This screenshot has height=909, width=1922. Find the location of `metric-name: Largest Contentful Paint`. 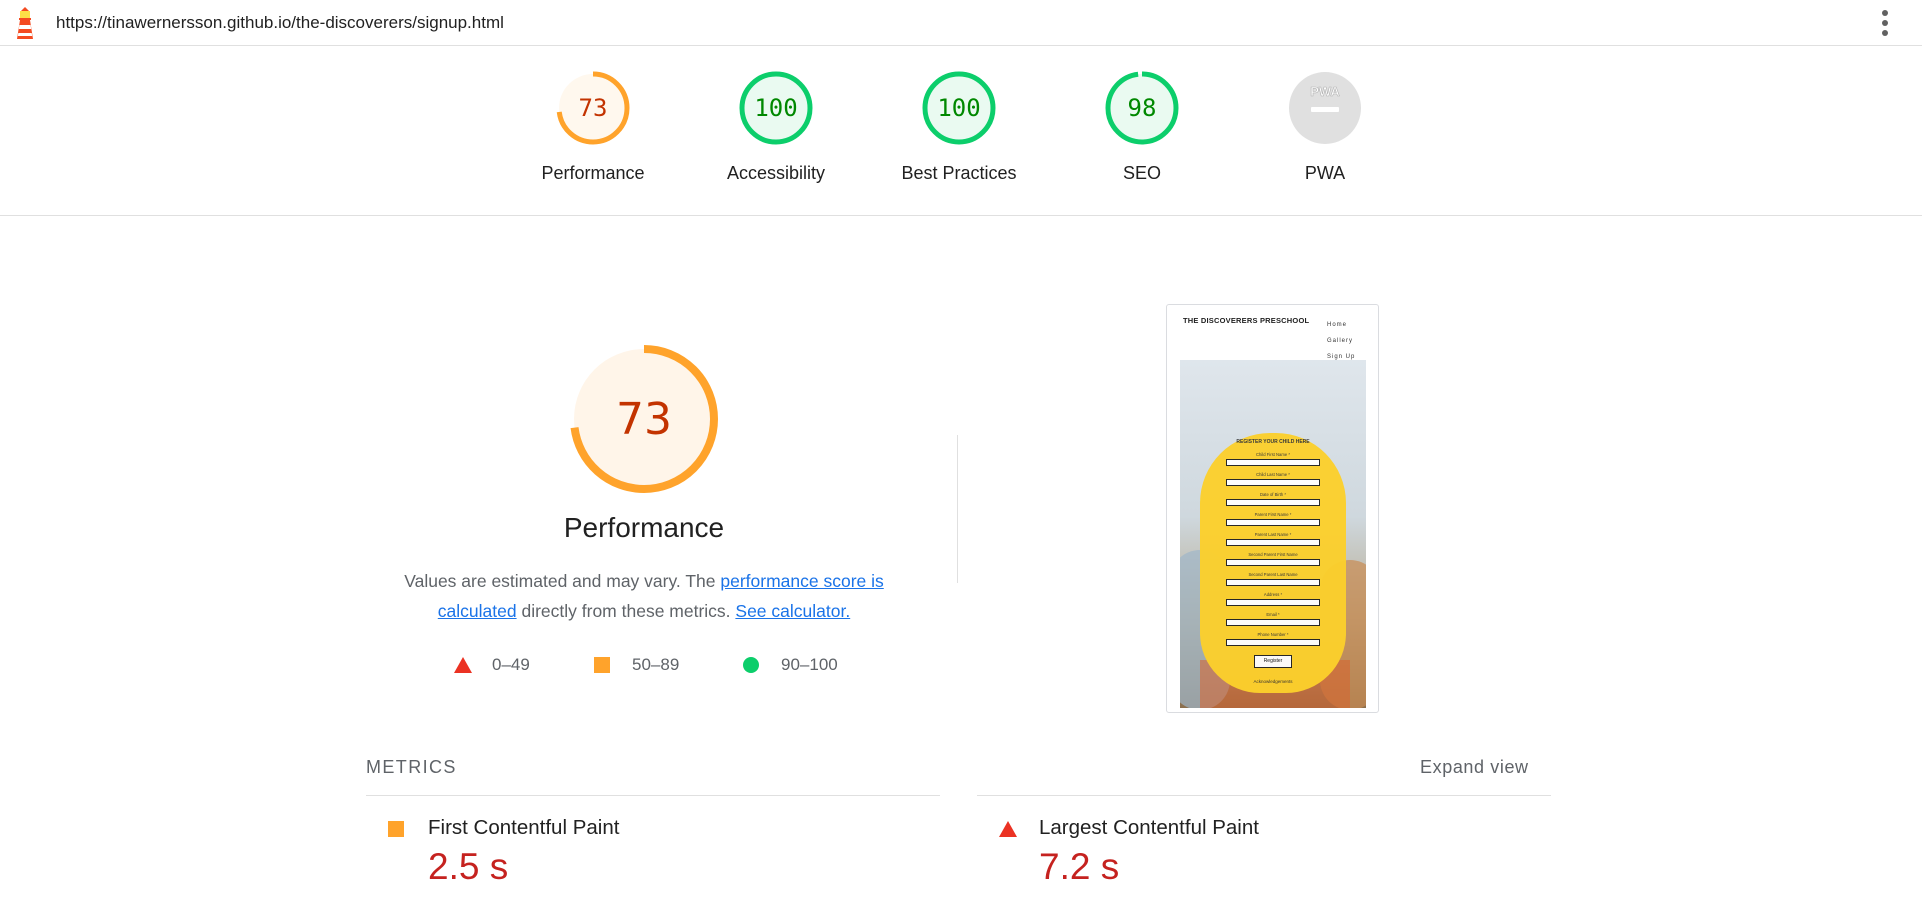

metric-name: Largest Contentful Paint is located at coordinates (1149, 827).